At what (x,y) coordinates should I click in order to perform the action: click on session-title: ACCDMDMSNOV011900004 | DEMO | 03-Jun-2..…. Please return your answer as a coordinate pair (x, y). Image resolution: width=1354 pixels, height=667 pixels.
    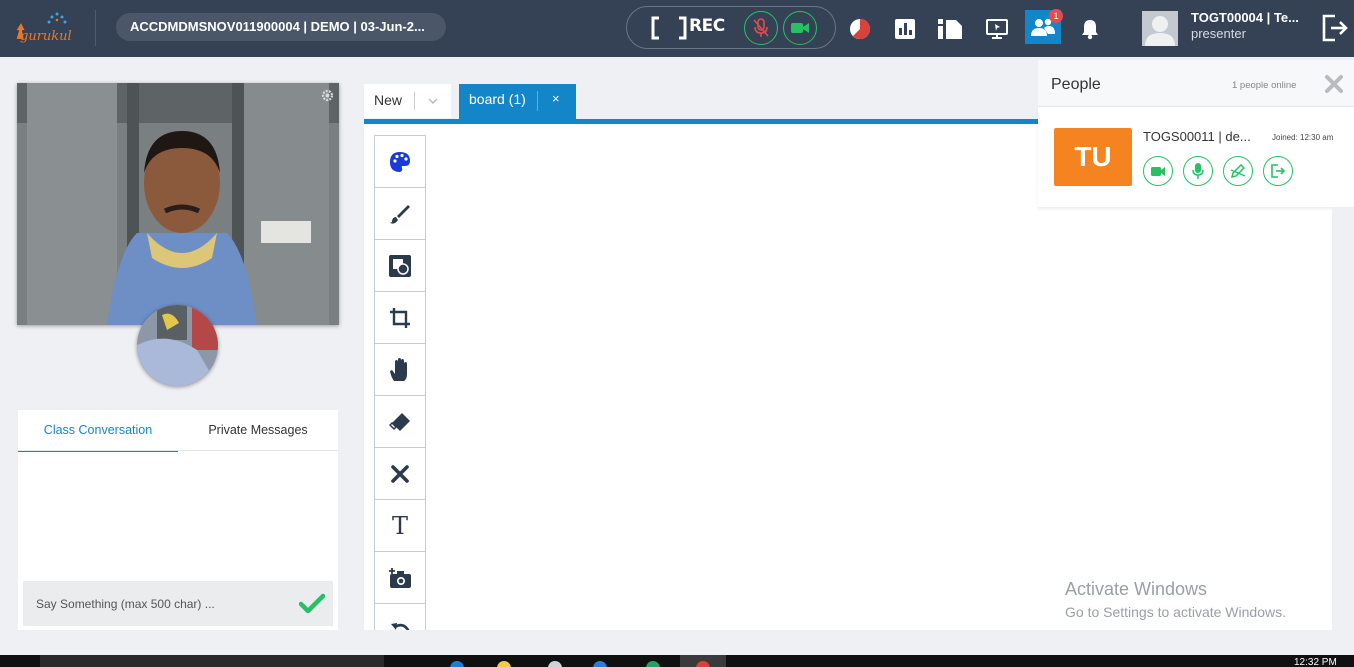
    Looking at the image, I should click on (281, 27).